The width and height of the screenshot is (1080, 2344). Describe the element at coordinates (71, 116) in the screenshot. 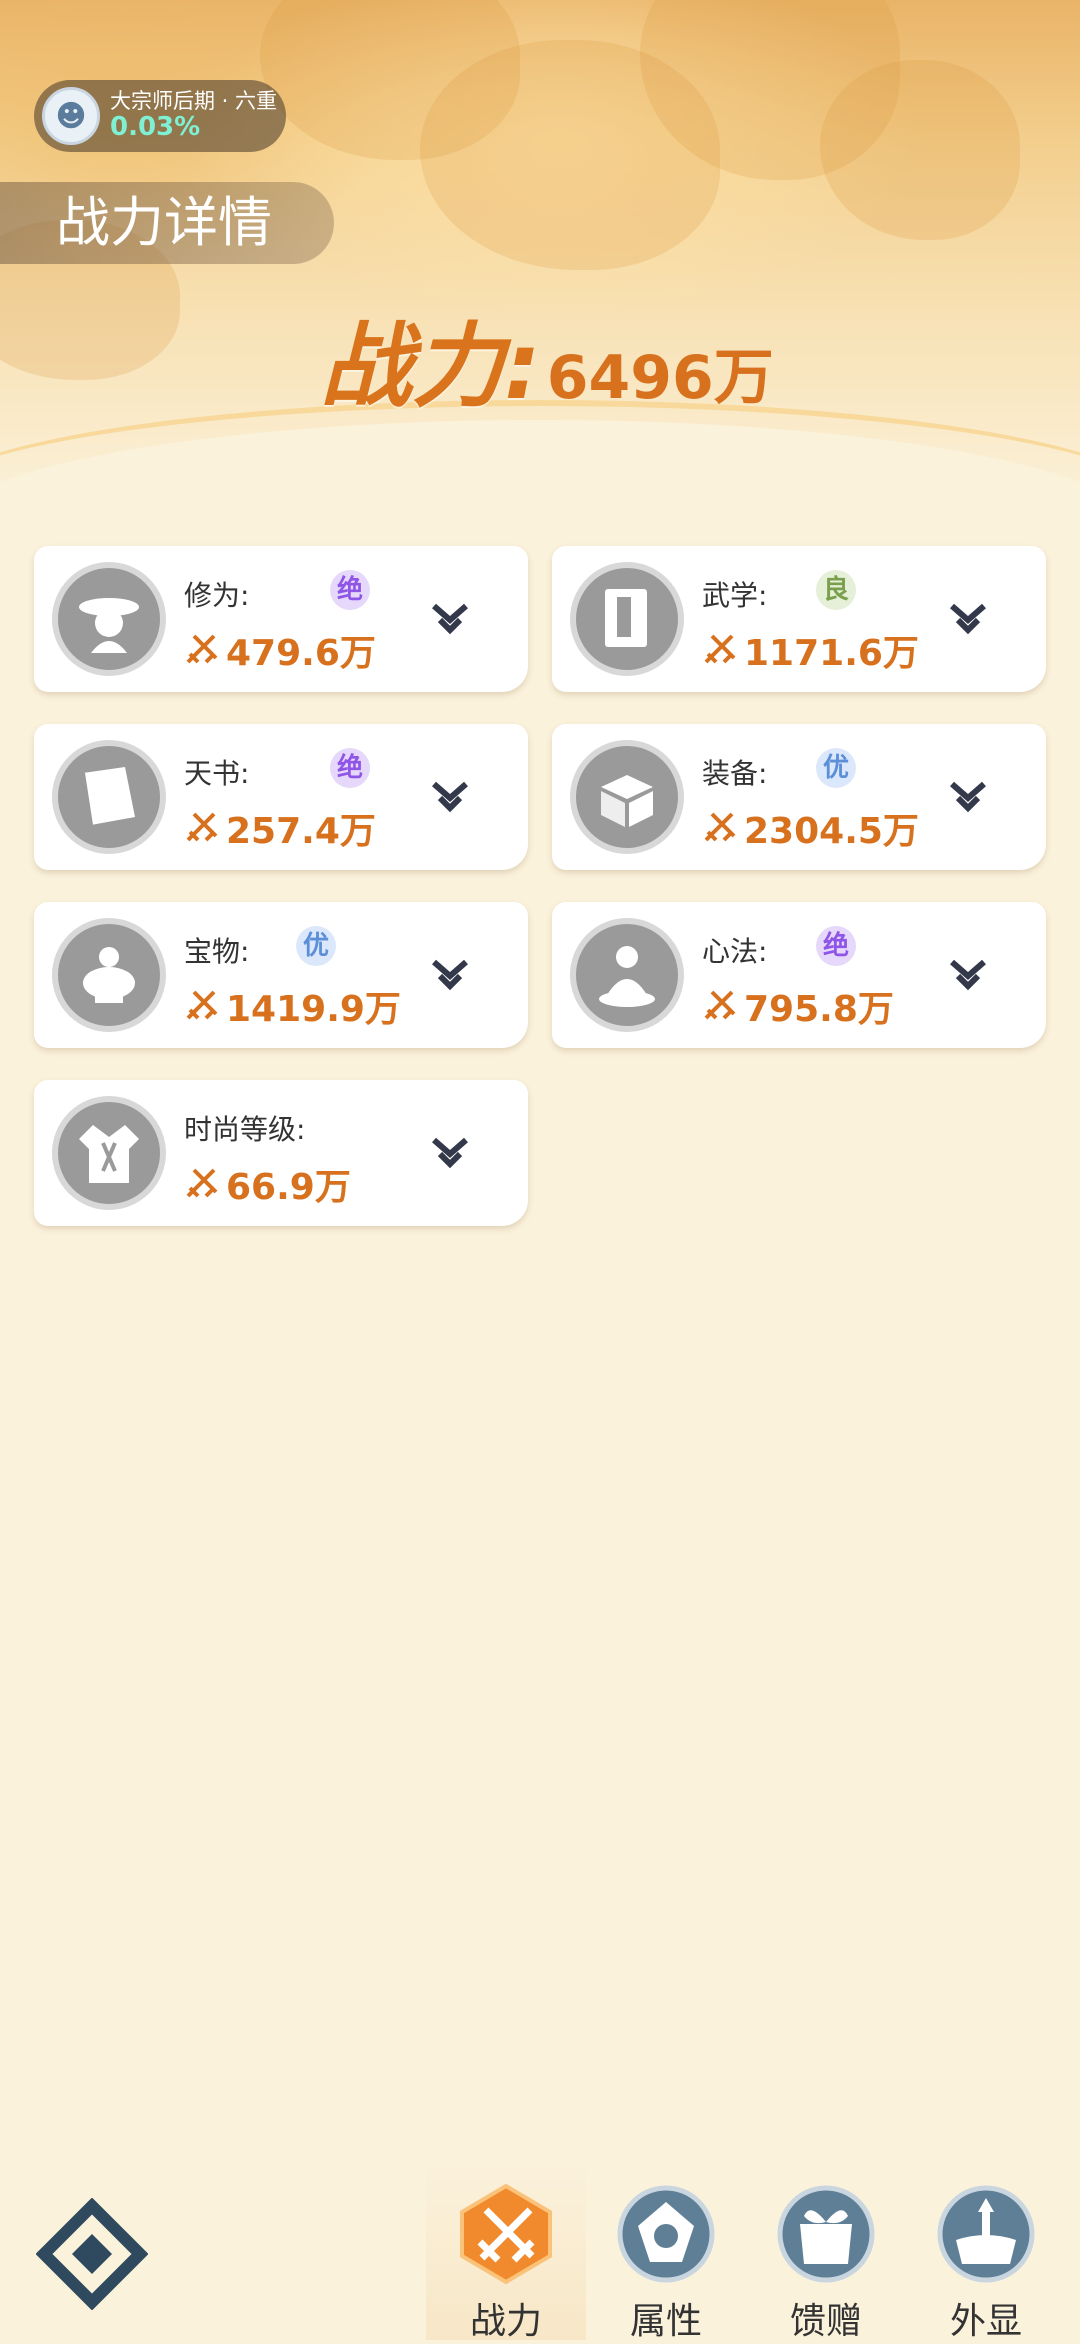

I see `avatar: ☻` at that location.